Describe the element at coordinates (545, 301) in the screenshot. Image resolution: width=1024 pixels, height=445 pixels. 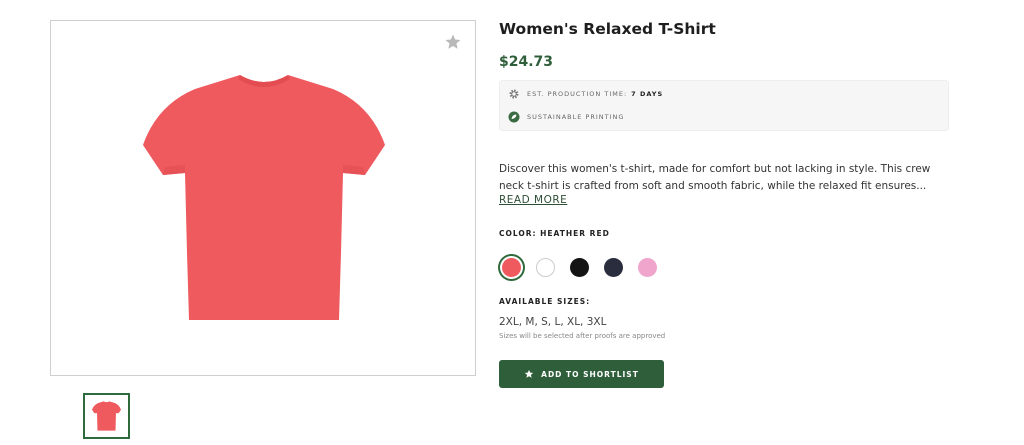
I see `sizes-label: AVAILABLE SIZES:` at that location.